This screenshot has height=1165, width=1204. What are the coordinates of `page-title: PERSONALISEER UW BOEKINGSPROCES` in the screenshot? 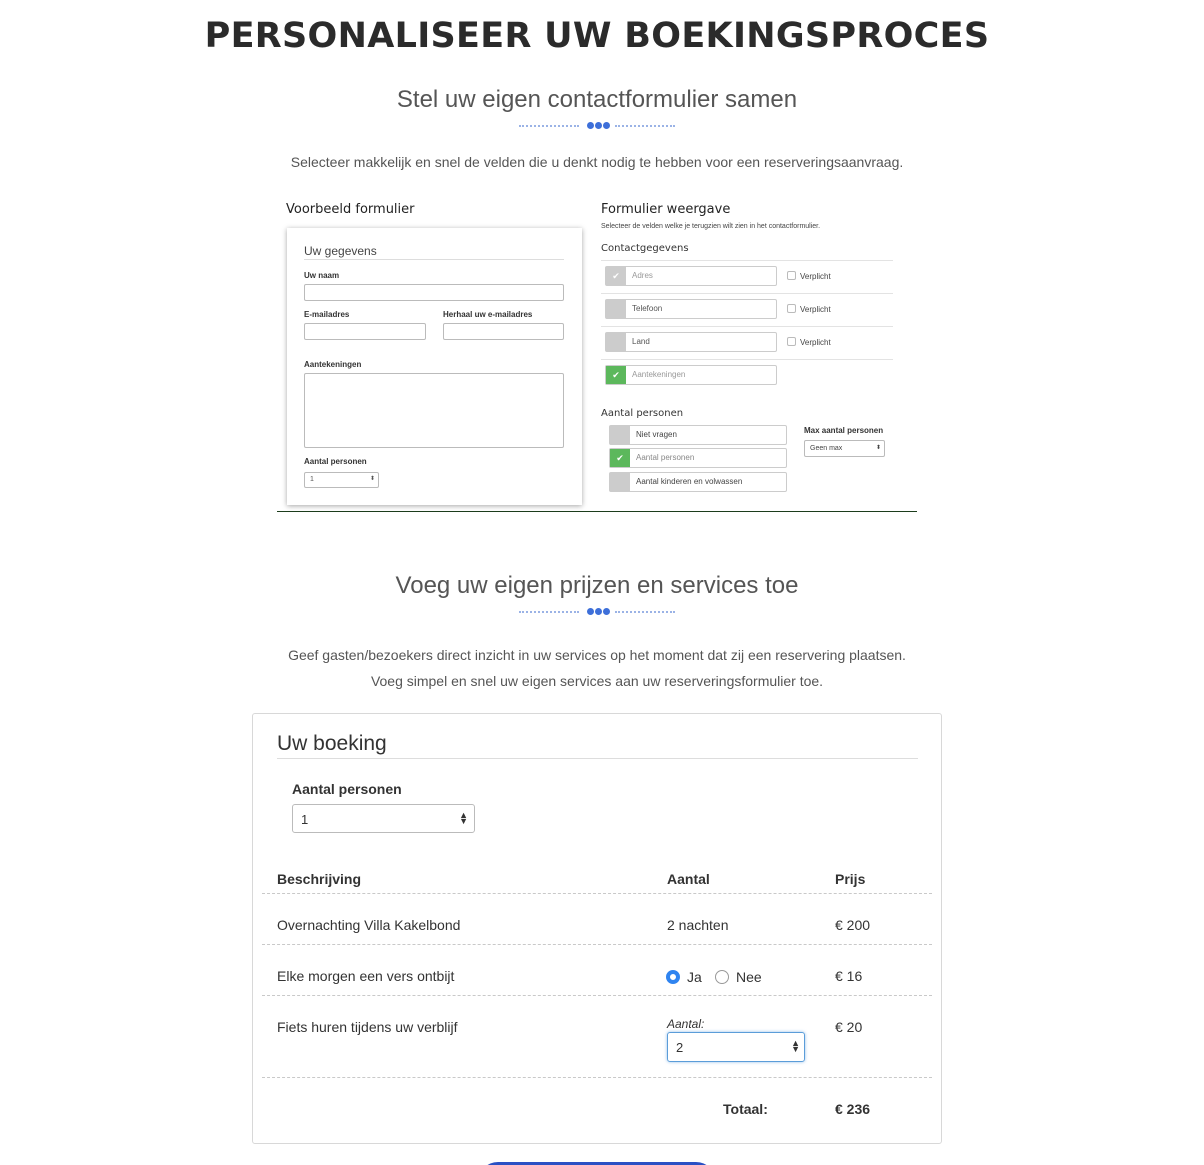 It's located at (597, 36).